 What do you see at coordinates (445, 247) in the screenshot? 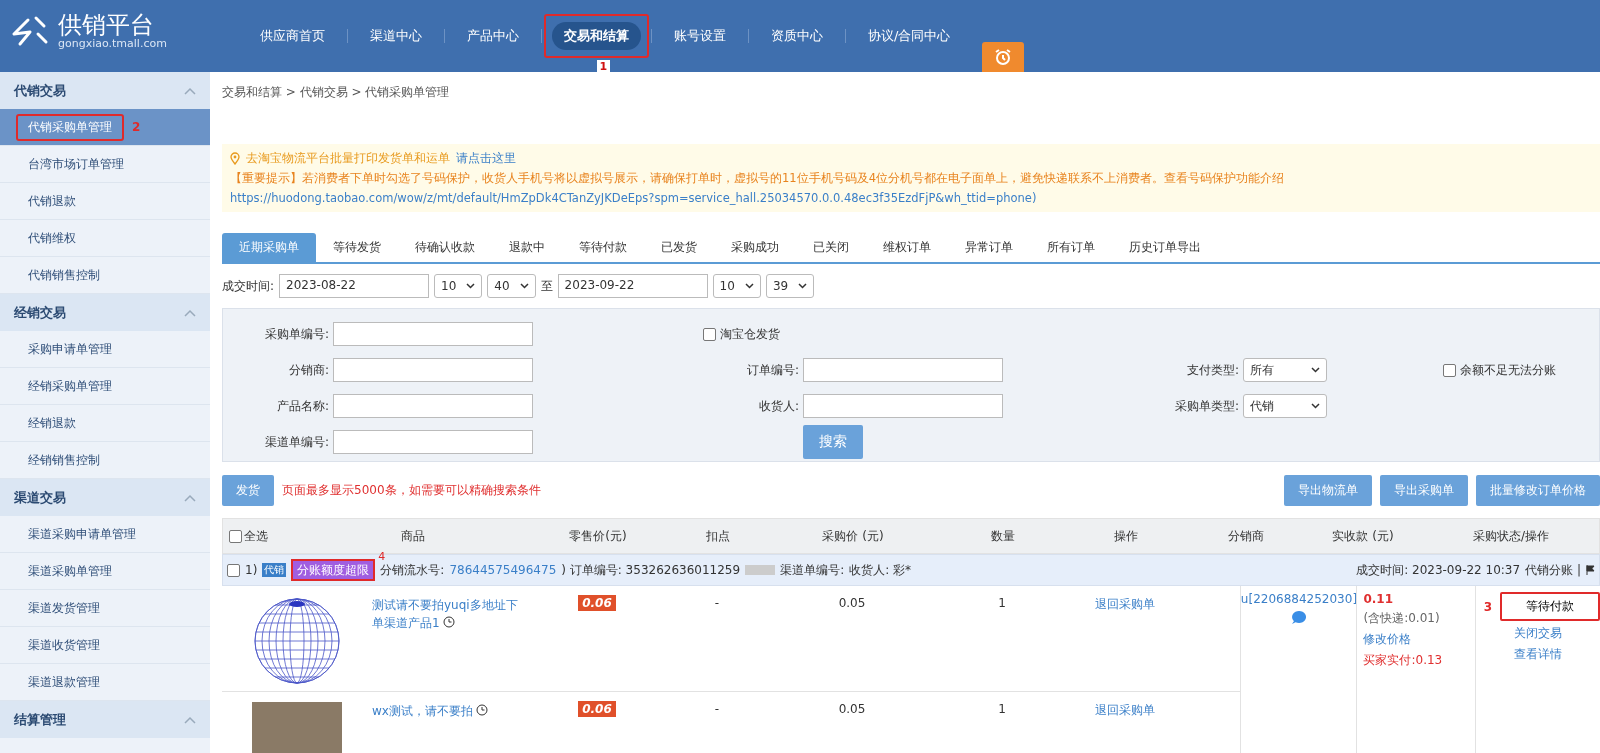
I see `order-tab: 待确认收款` at bounding box center [445, 247].